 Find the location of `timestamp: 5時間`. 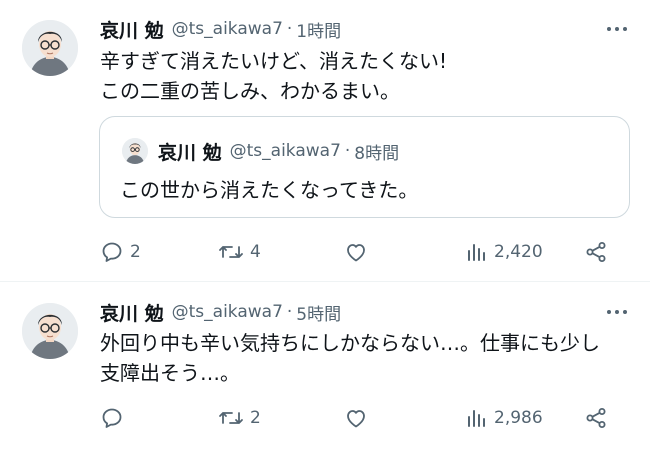

timestamp: 5時間 is located at coordinates (318, 312).